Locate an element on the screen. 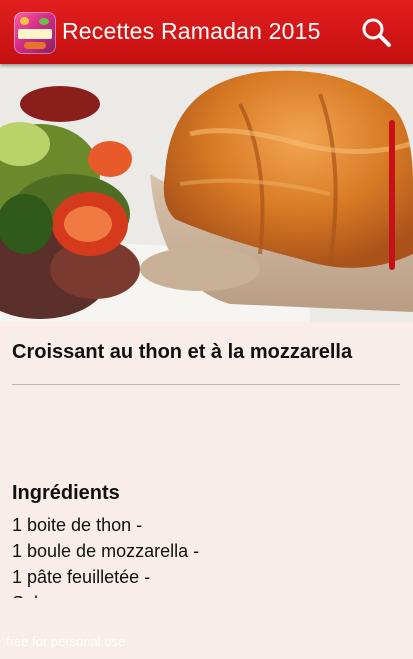 This screenshot has width=413, height=659. ingredient-item: 1 boule de mozzarella - is located at coordinates (106, 551).